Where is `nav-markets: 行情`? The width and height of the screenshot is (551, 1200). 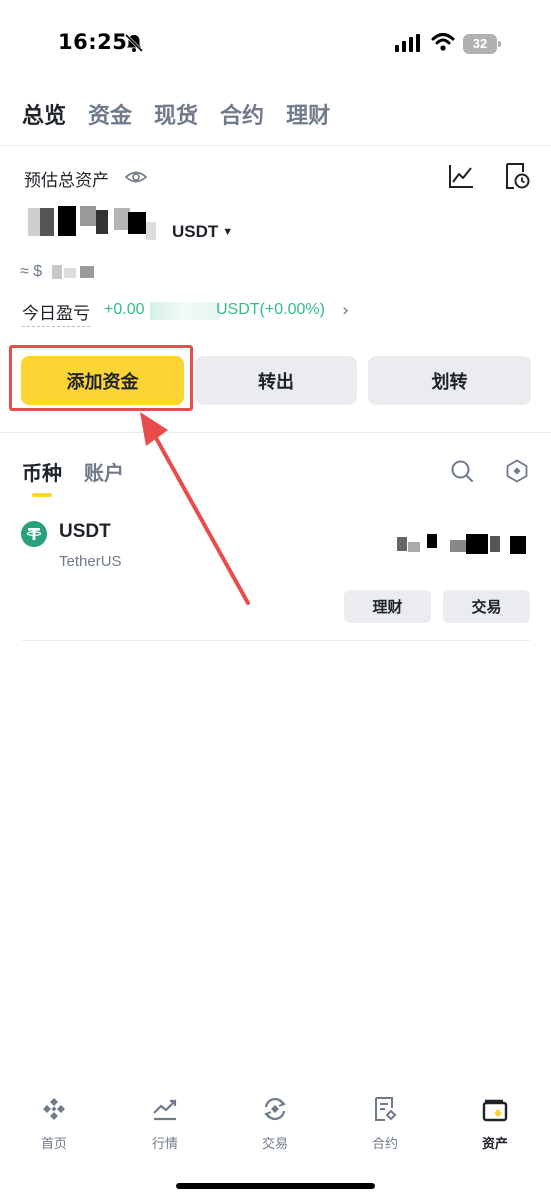
nav-markets: 行情 is located at coordinates (165, 1123).